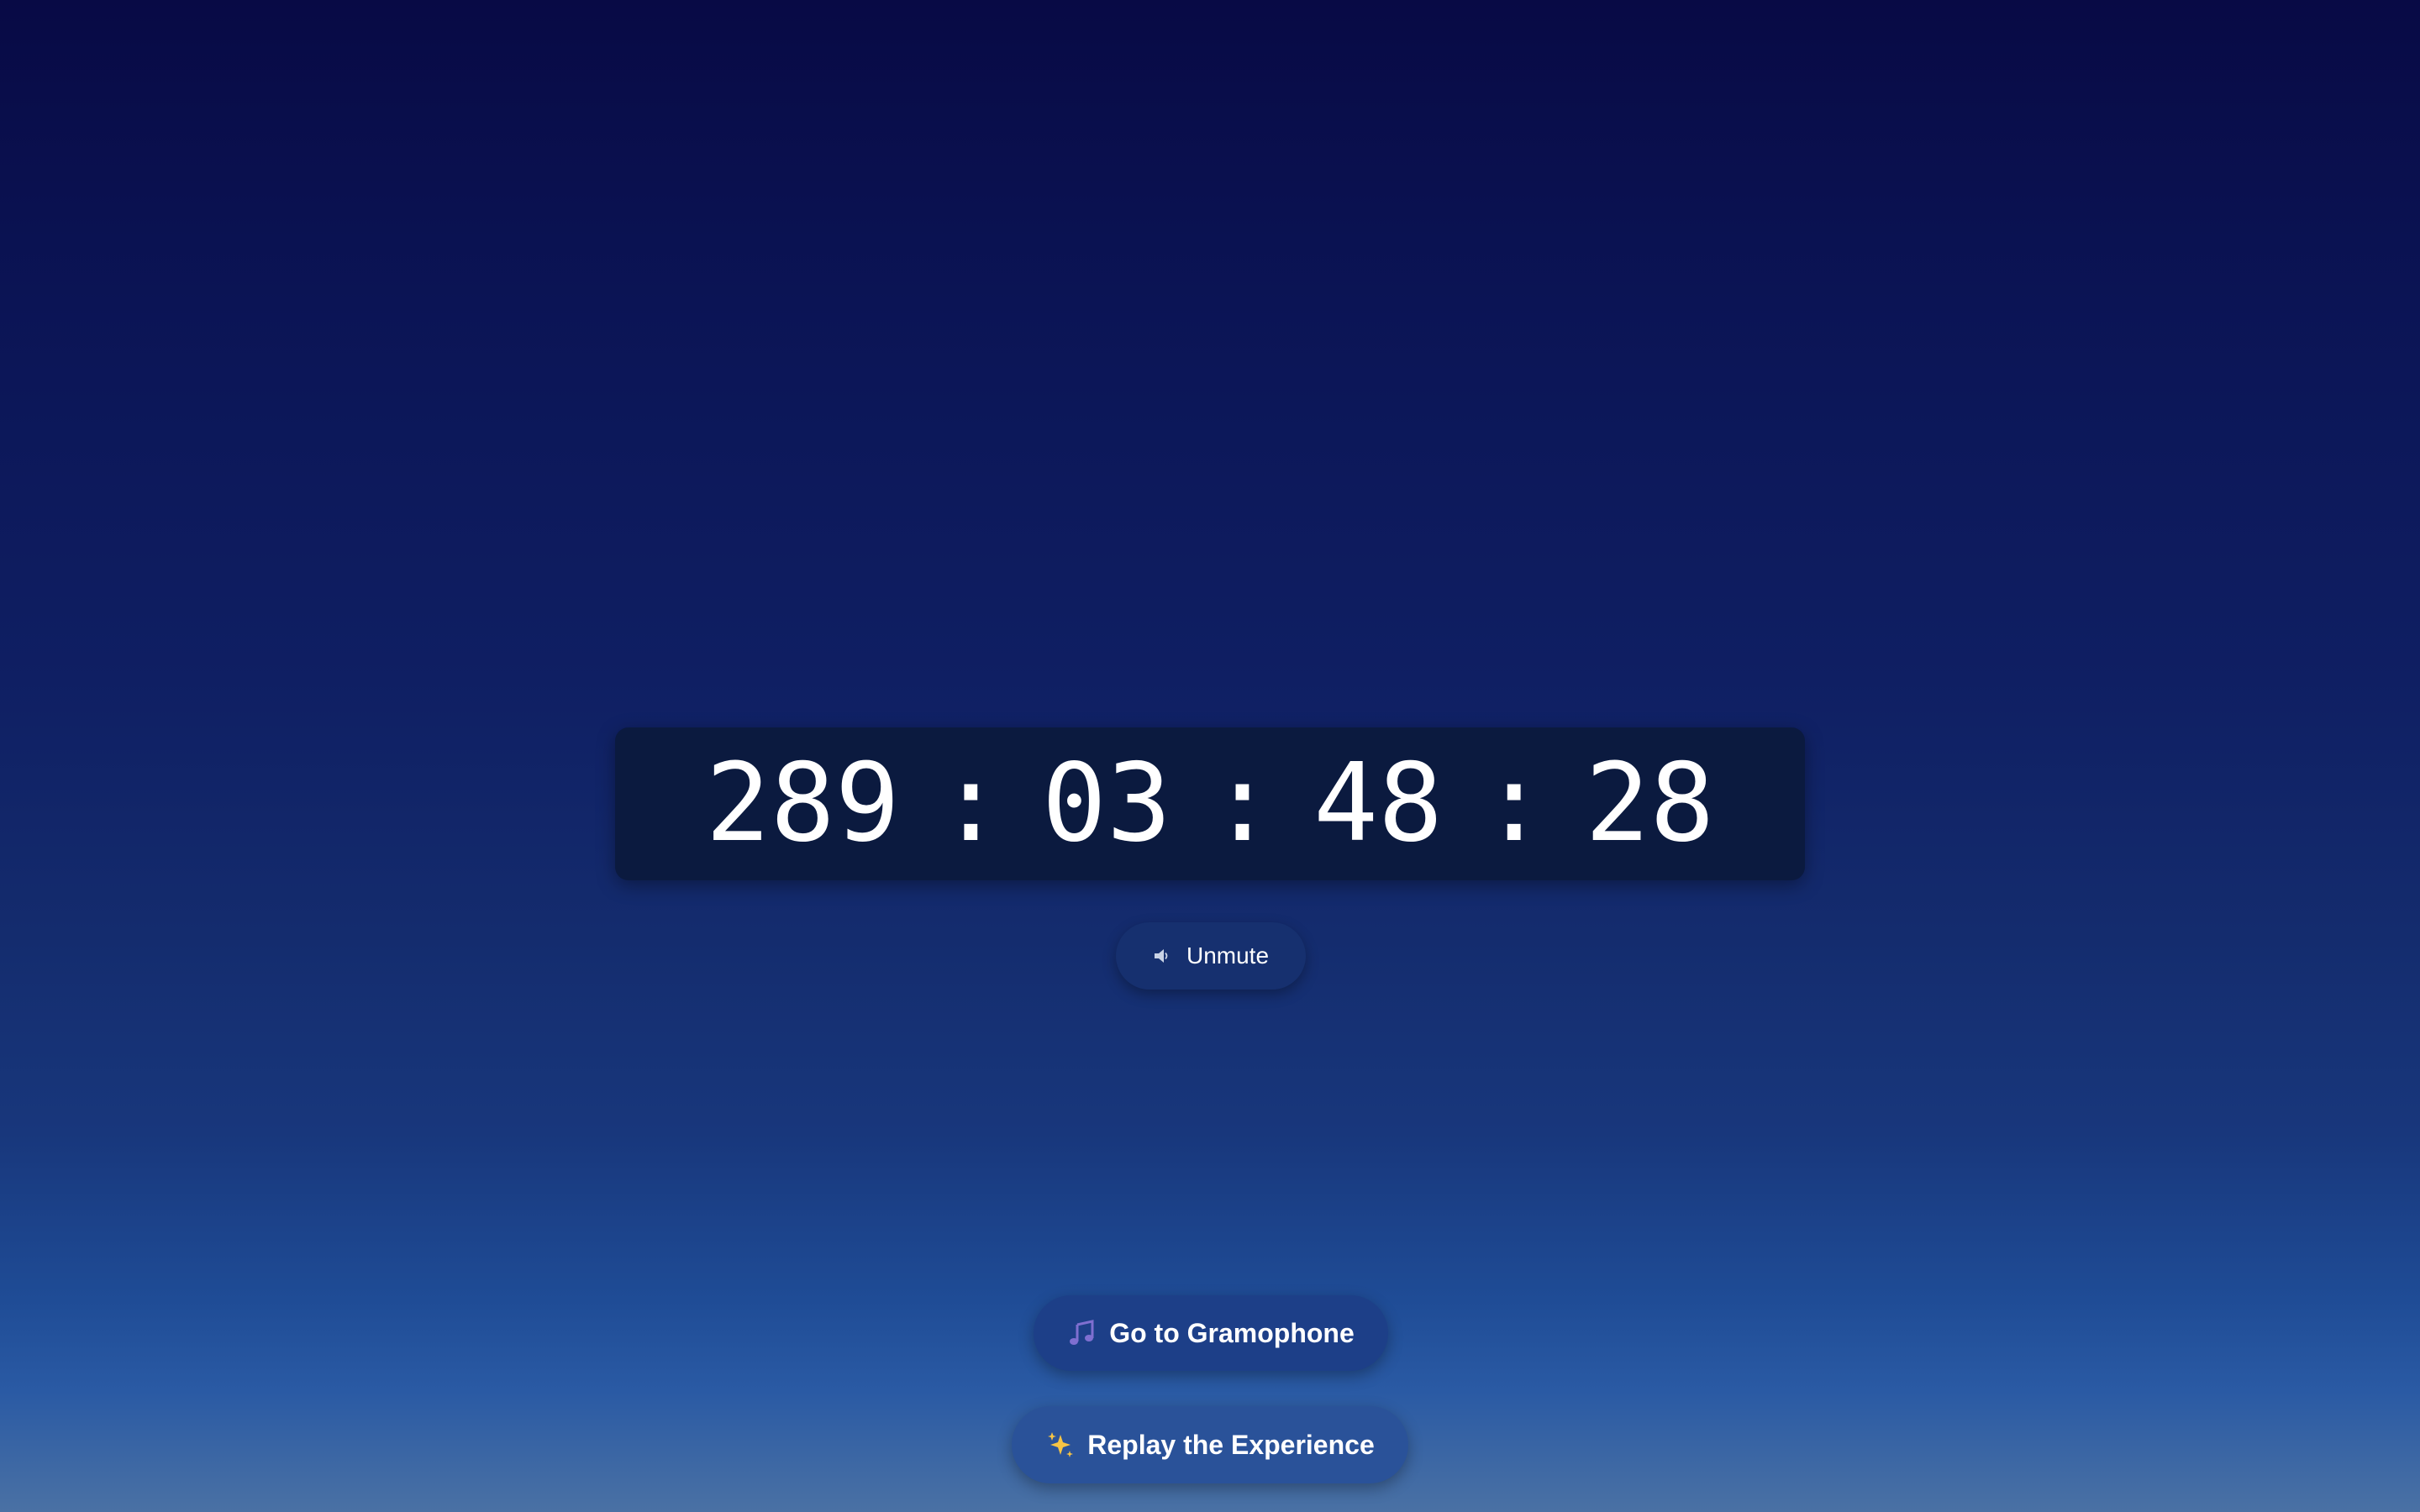 The height and width of the screenshot is (1512, 2420). What do you see at coordinates (1228, 955) in the screenshot?
I see `unmute-label: Unmute` at bounding box center [1228, 955].